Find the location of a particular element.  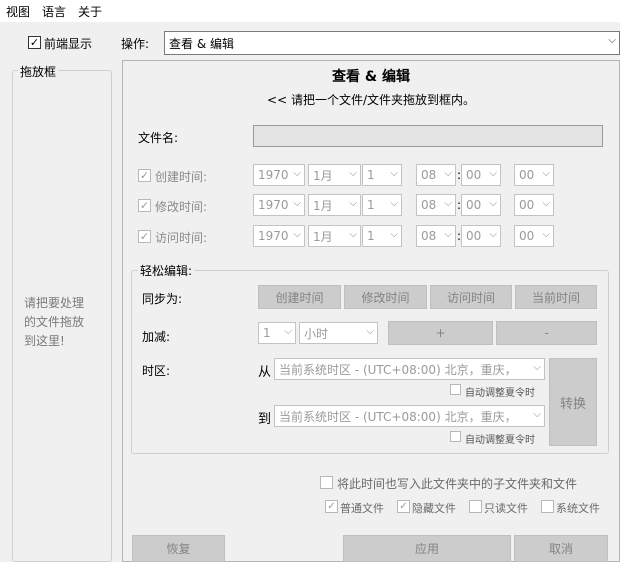

create-year-select: 1970 ⌵ is located at coordinates (279, 175).